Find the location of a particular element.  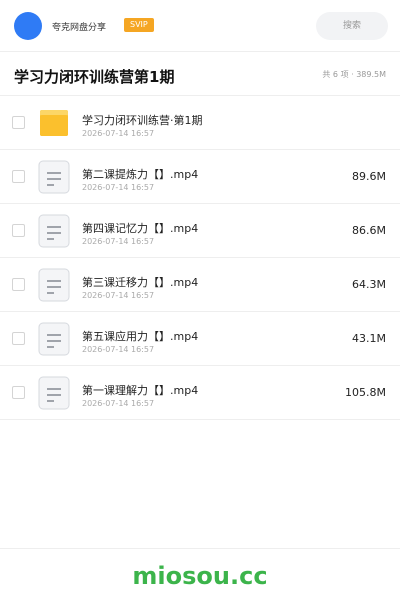

file-name: 学习力闭环训练营·第1期 is located at coordinates (142, 120).